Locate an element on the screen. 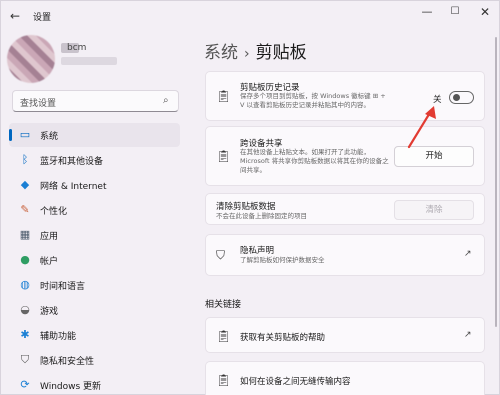  sidebar-item-apps: ▦ 应用 is located at coordinates (94, 235).